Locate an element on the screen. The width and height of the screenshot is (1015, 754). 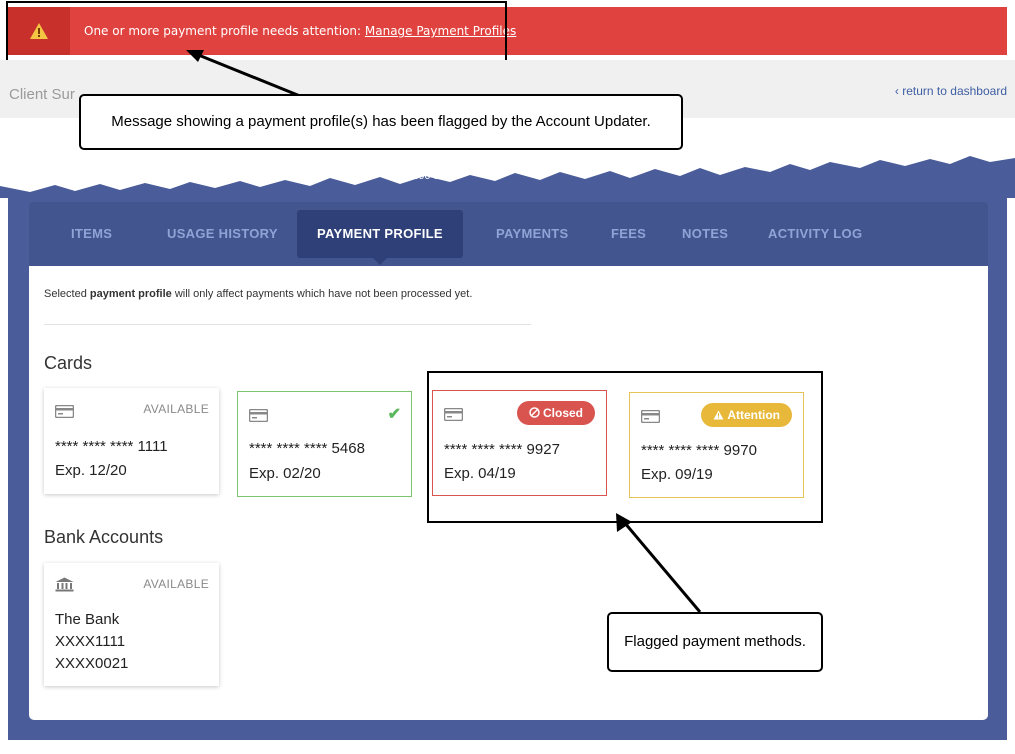
card-expiration: Exp. 12/20 is located at coordinates (91, 470).